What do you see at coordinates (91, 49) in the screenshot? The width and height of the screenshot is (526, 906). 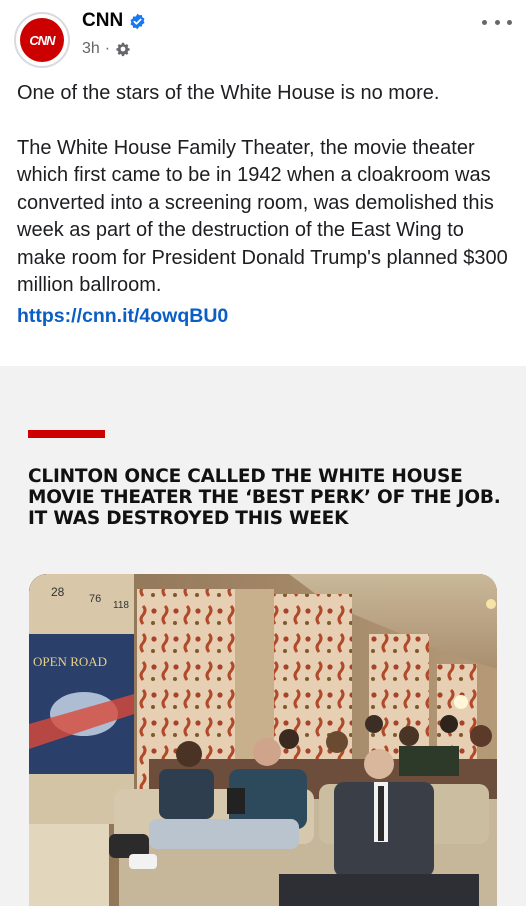 I see `post-timestamp: 3h` at bounding box center [91, 49].